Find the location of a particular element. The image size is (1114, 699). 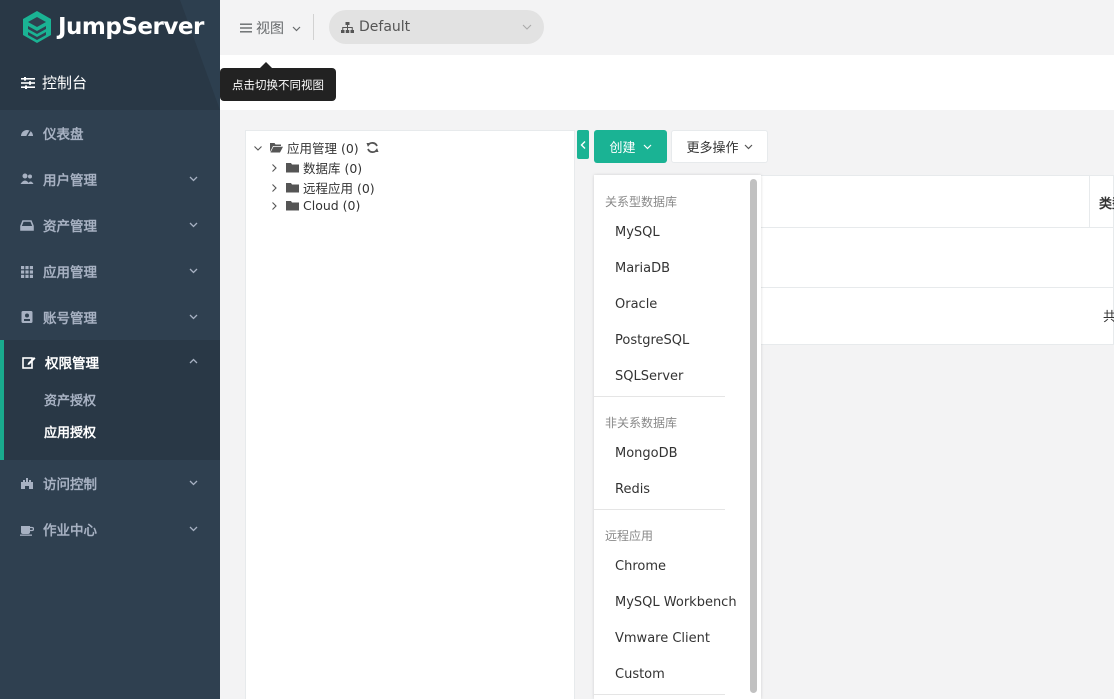

castle-icon is located at coordinates (27, 483).